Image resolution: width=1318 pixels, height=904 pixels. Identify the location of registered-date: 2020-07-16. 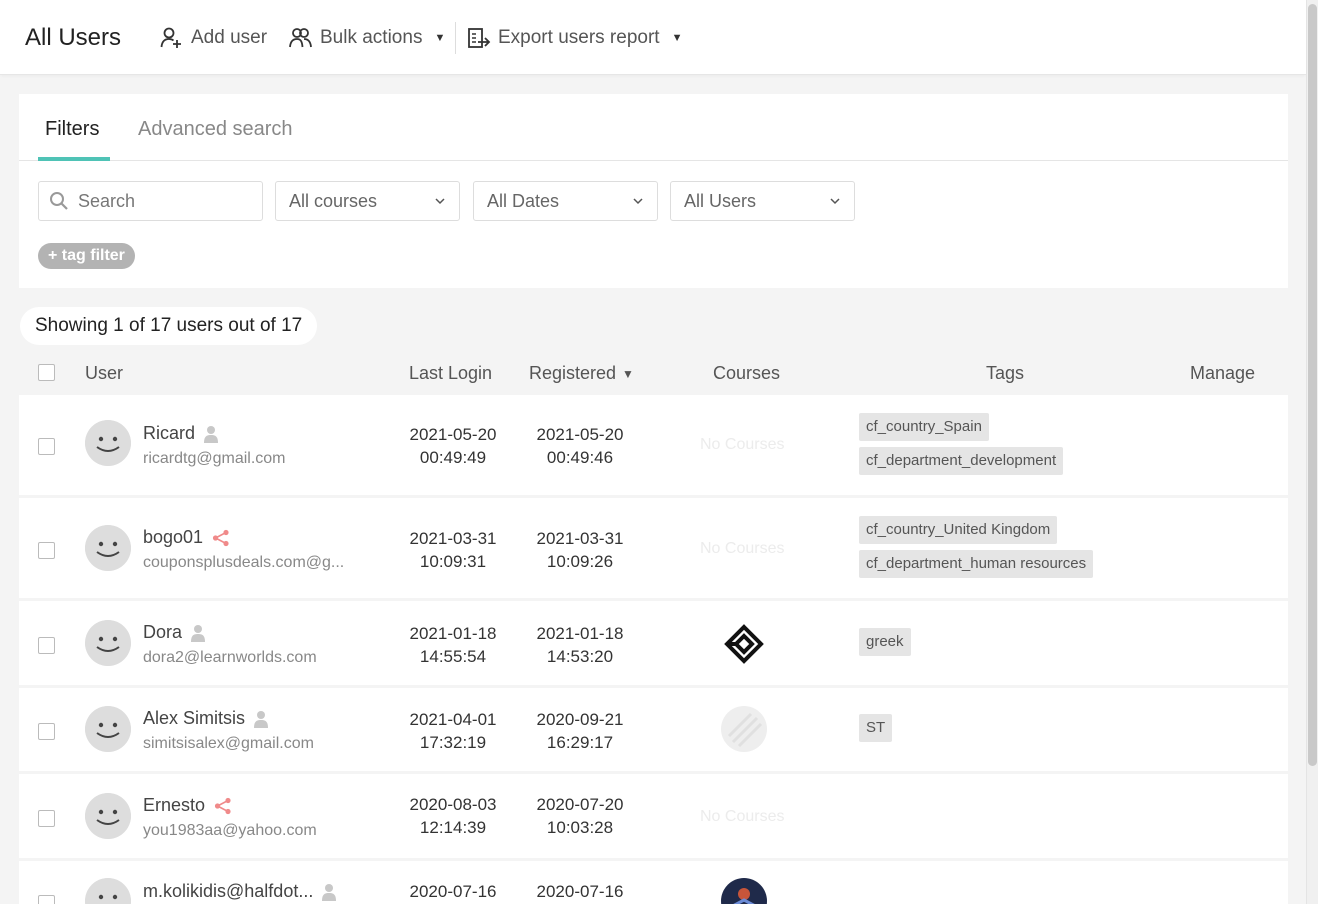
(580, 891).